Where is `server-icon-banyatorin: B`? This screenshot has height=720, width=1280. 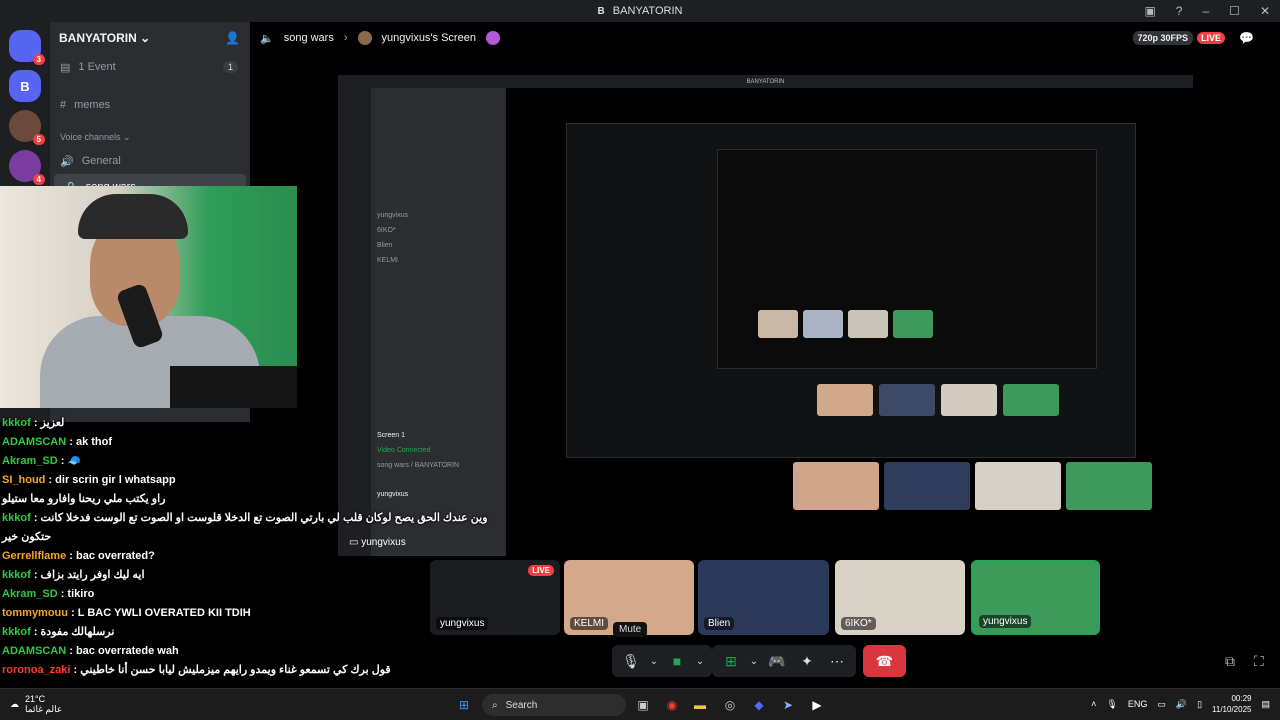
server-icon-banyatorin: B is located at coordinates (25, 86).